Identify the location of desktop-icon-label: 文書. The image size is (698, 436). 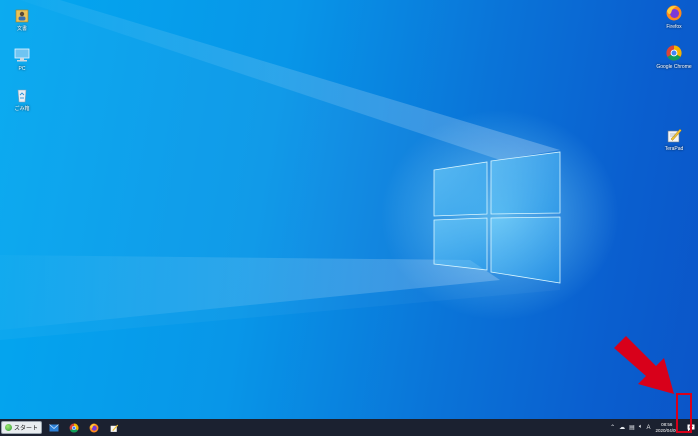
(21, 29).